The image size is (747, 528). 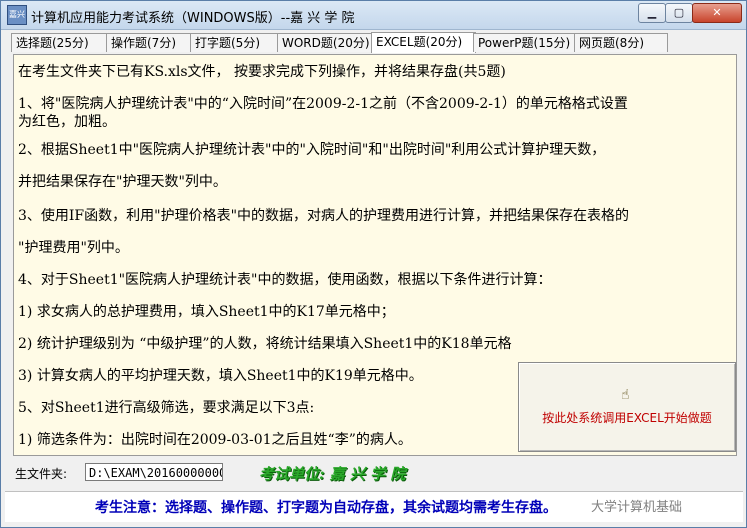 What do you see at coordinates (154, 472) in the screenshot?
I see `folder-path-field: D:\EXAM\20160000000` at bounding box center [154, 472].